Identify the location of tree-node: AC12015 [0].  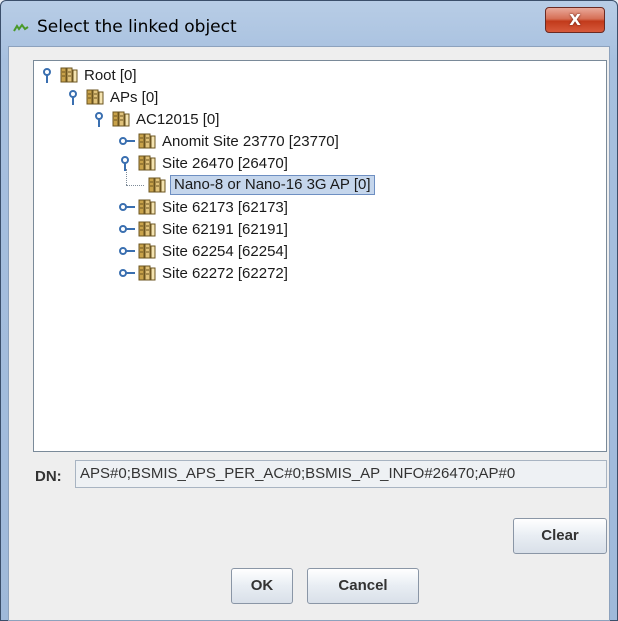
(343, 120).